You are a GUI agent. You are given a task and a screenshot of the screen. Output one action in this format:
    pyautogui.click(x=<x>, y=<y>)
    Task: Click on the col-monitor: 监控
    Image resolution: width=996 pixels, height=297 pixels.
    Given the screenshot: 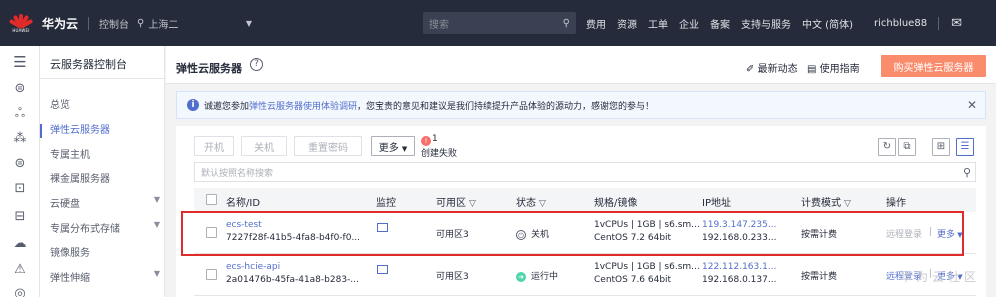 What is the action you would take?
    pyautogui.click(x=386, y=203)
    